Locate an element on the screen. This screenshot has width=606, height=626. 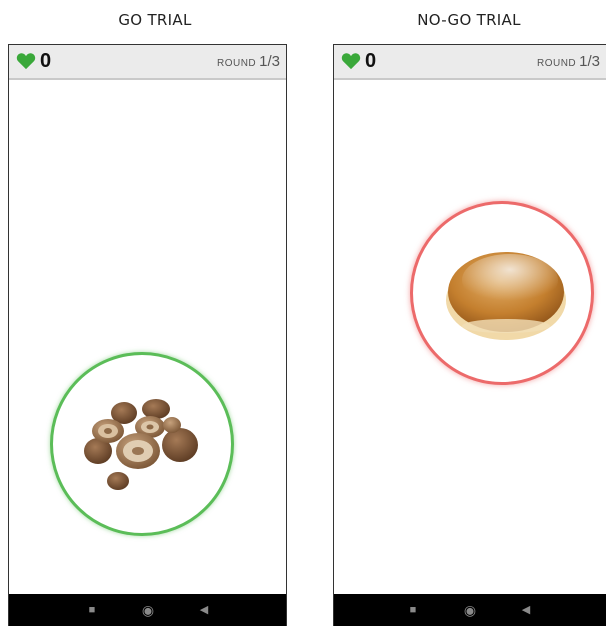
nogo-trial-caption: NO-GO TRIAL is located at coordinates (469, 20).